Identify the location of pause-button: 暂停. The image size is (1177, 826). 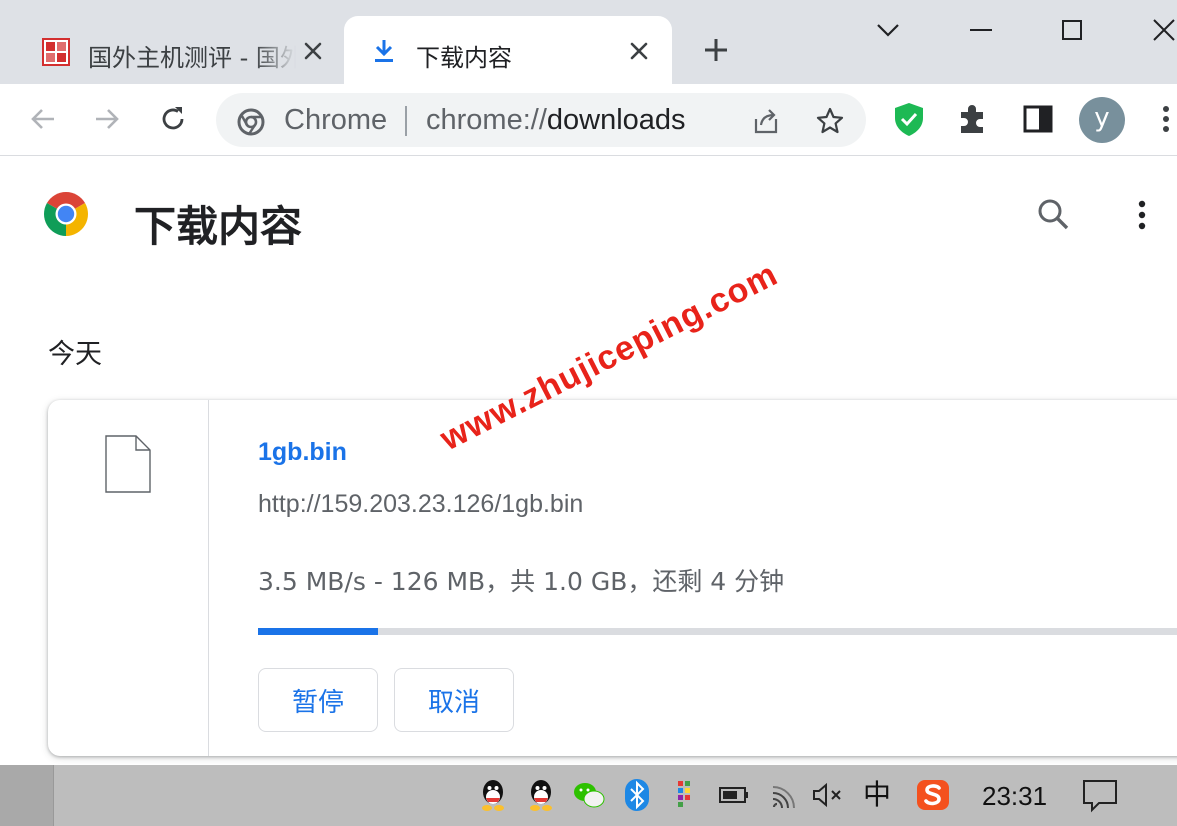
(318, 700).